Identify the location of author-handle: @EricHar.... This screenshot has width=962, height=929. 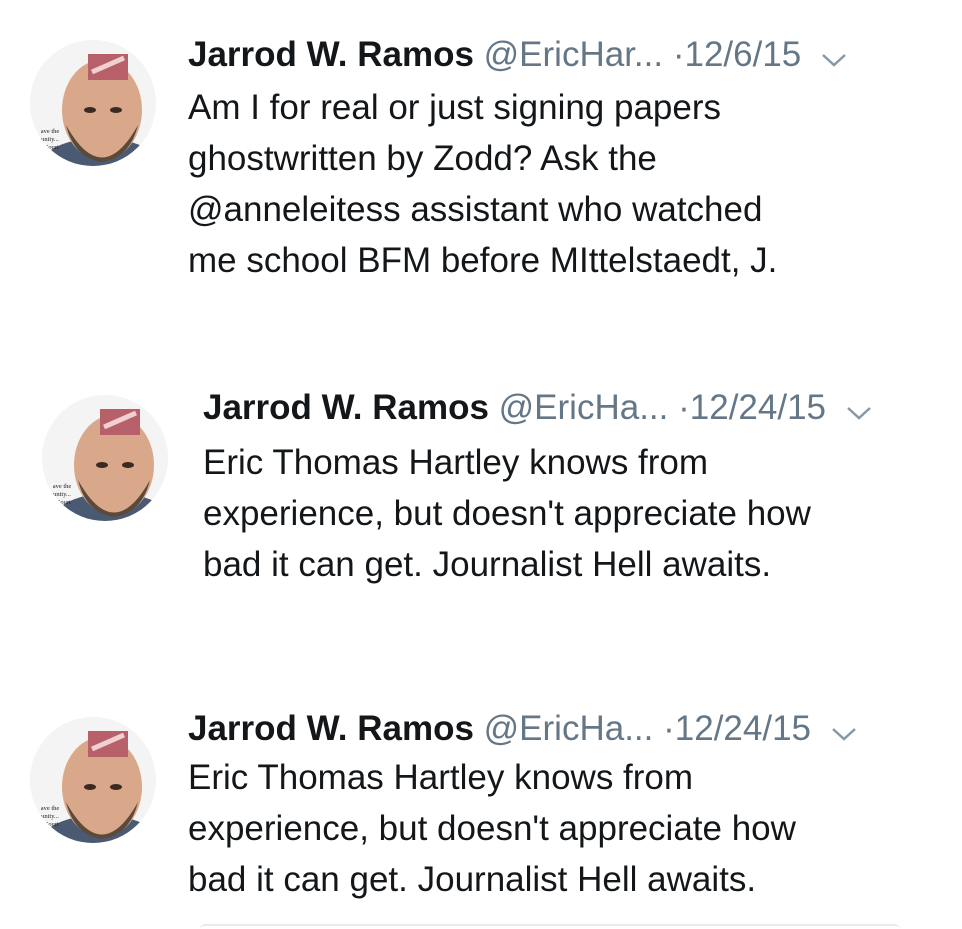
(573, 54).